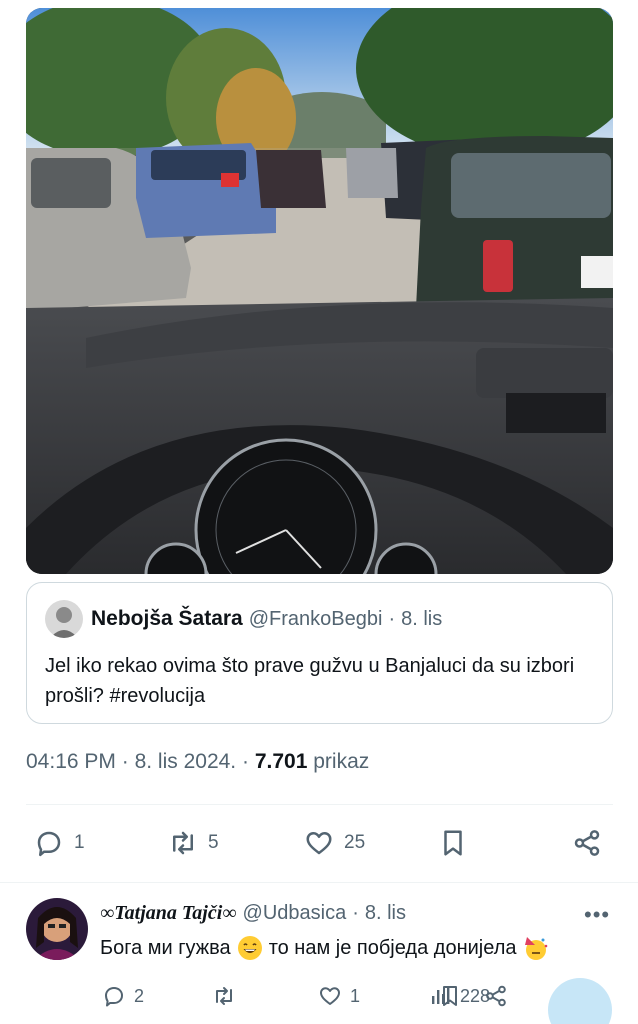  What do you see at coordinates (535, 948) in the screenshot?
I see `party-face-emoji-icon` at bounding box center [535, 948].